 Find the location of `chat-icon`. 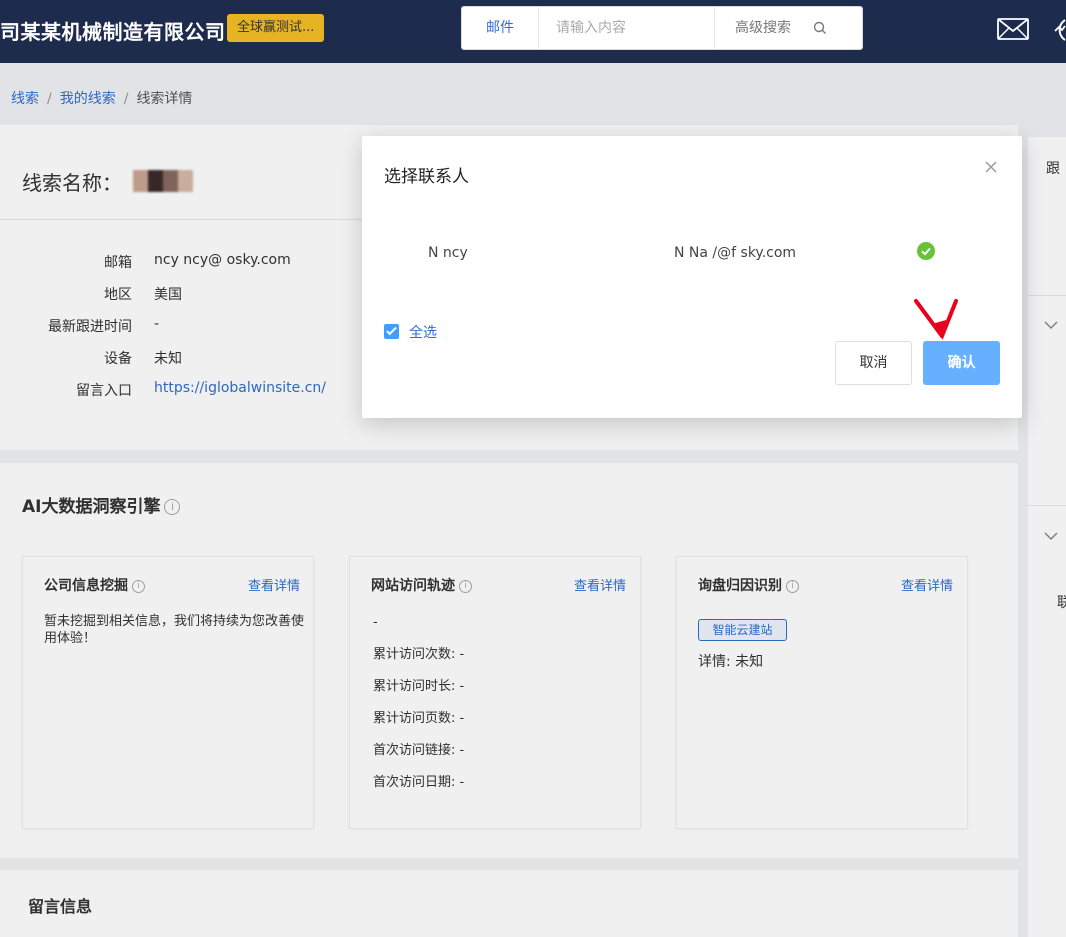

chat-icon is located at coordinates (1057, 30).